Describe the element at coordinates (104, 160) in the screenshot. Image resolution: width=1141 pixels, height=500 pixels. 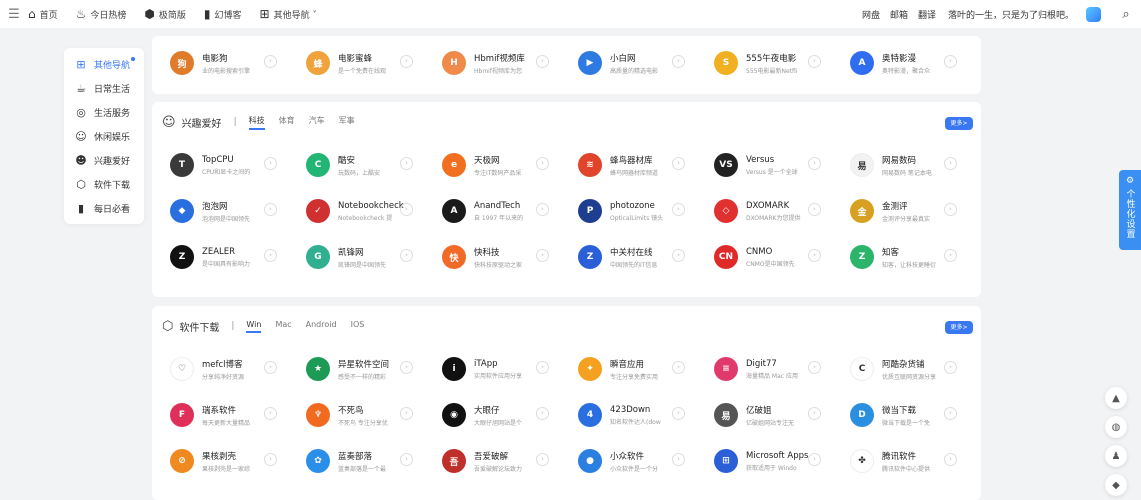
I see `sidebar-item-4: ☻ 兴趣爱好` at that location.